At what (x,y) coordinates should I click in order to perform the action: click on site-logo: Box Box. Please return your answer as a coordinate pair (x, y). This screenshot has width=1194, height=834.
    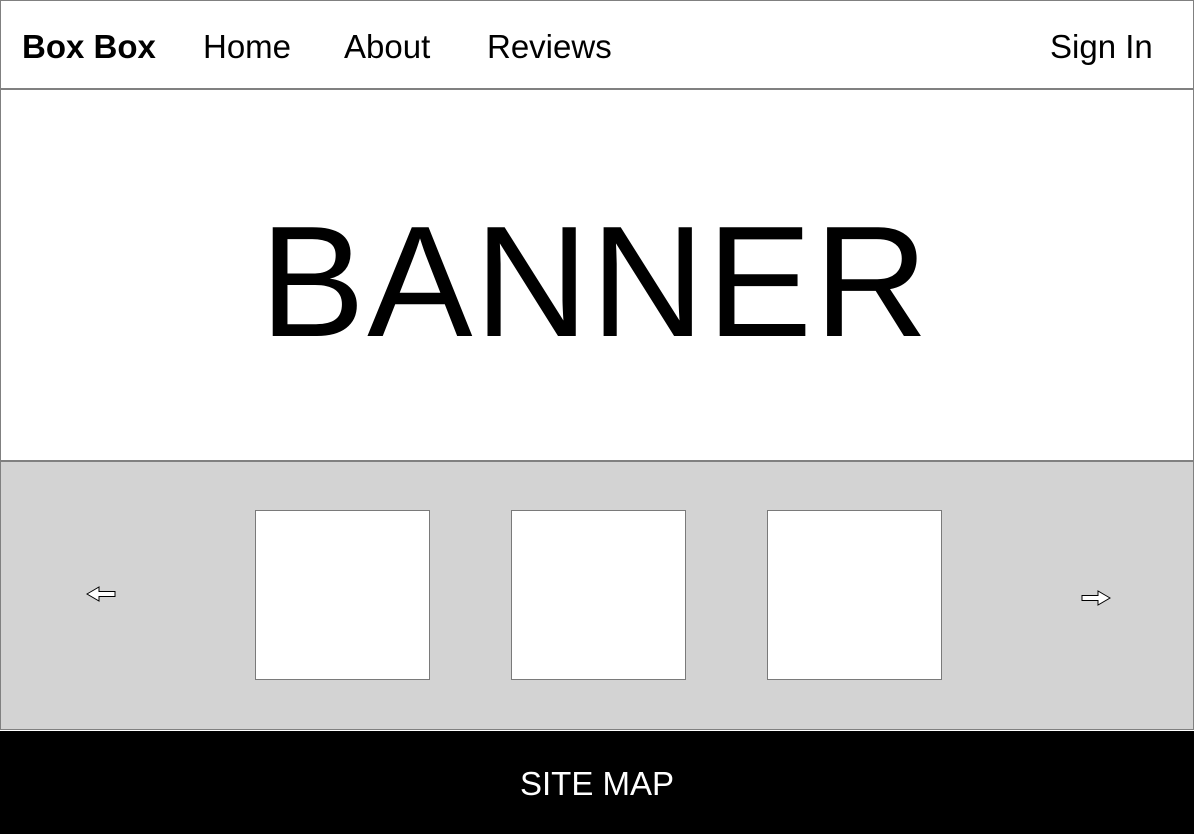
    Looking at the image, I should click on (89, 47).